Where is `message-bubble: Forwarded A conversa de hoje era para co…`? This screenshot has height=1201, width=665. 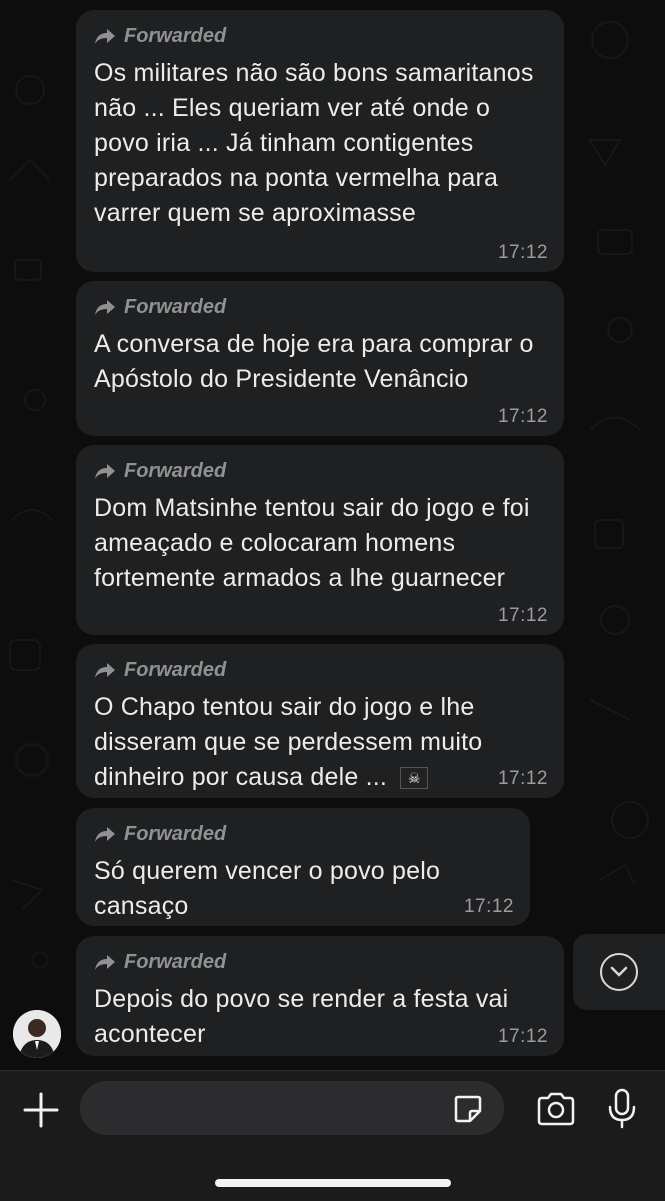 message-bubble: Forwarded A conversa de hoje era para co… is located at coordinates (320, 358).